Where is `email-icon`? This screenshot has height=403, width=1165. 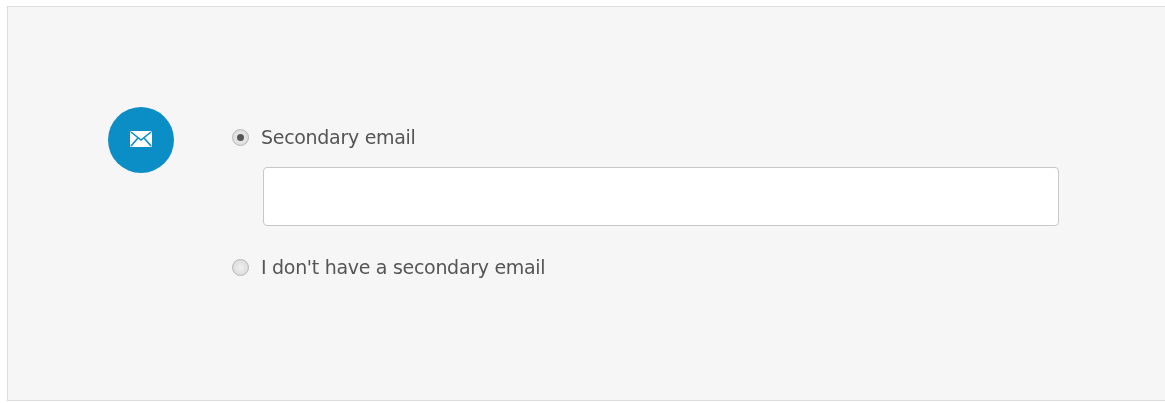
email-icon is located at coordinates (141, 140).